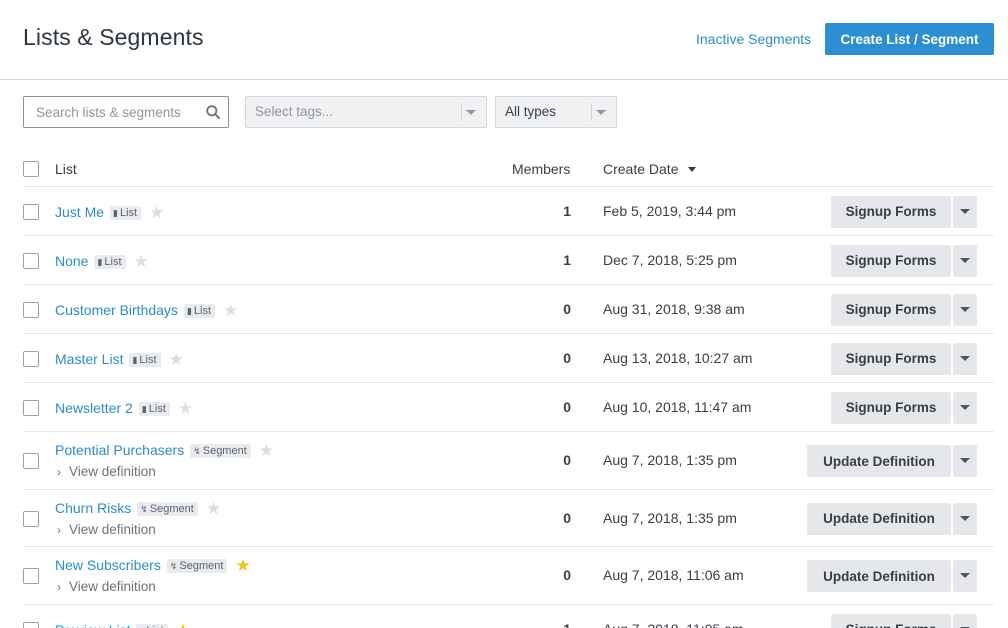  I want to click on column-header-create-date: Create Date, so click(650, 169).